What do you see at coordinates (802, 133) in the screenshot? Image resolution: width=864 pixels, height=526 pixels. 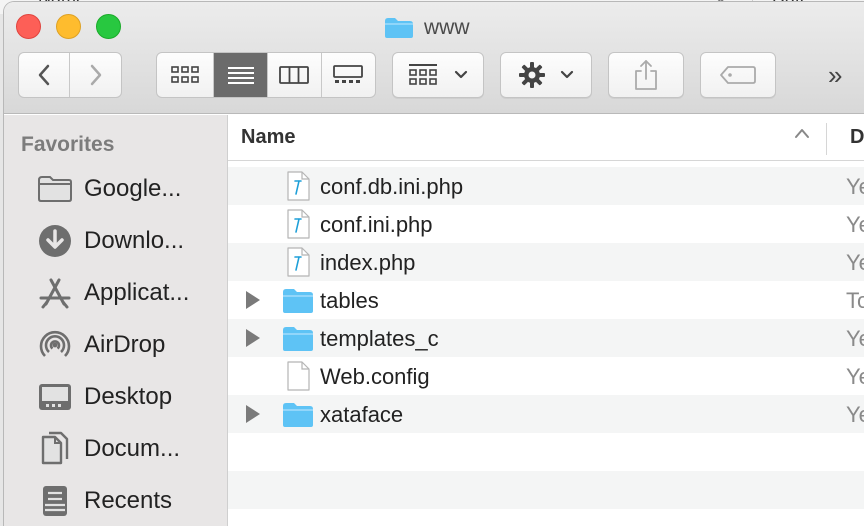 I see `sort-ascending-icon` at bounding box center [802, 133].